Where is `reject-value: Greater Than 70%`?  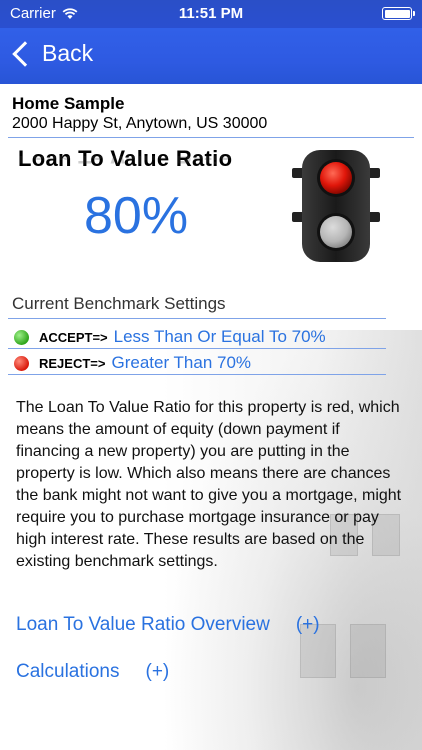 reject-value: Greater Than 70% is located at coordinates (181, 362).